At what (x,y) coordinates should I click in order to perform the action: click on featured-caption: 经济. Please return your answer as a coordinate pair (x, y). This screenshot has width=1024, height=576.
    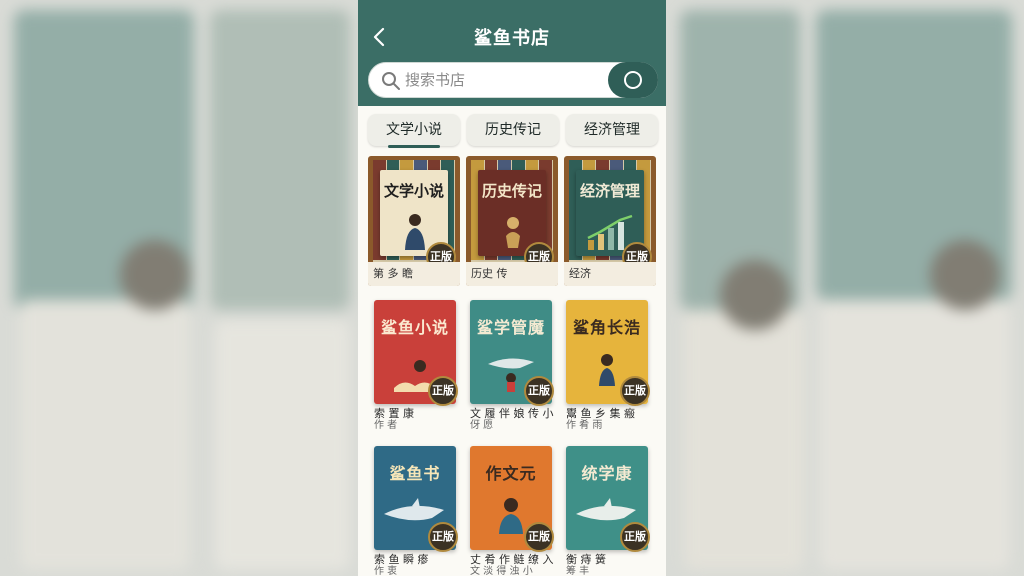
    Looking at the image, I should click on (610, 274).